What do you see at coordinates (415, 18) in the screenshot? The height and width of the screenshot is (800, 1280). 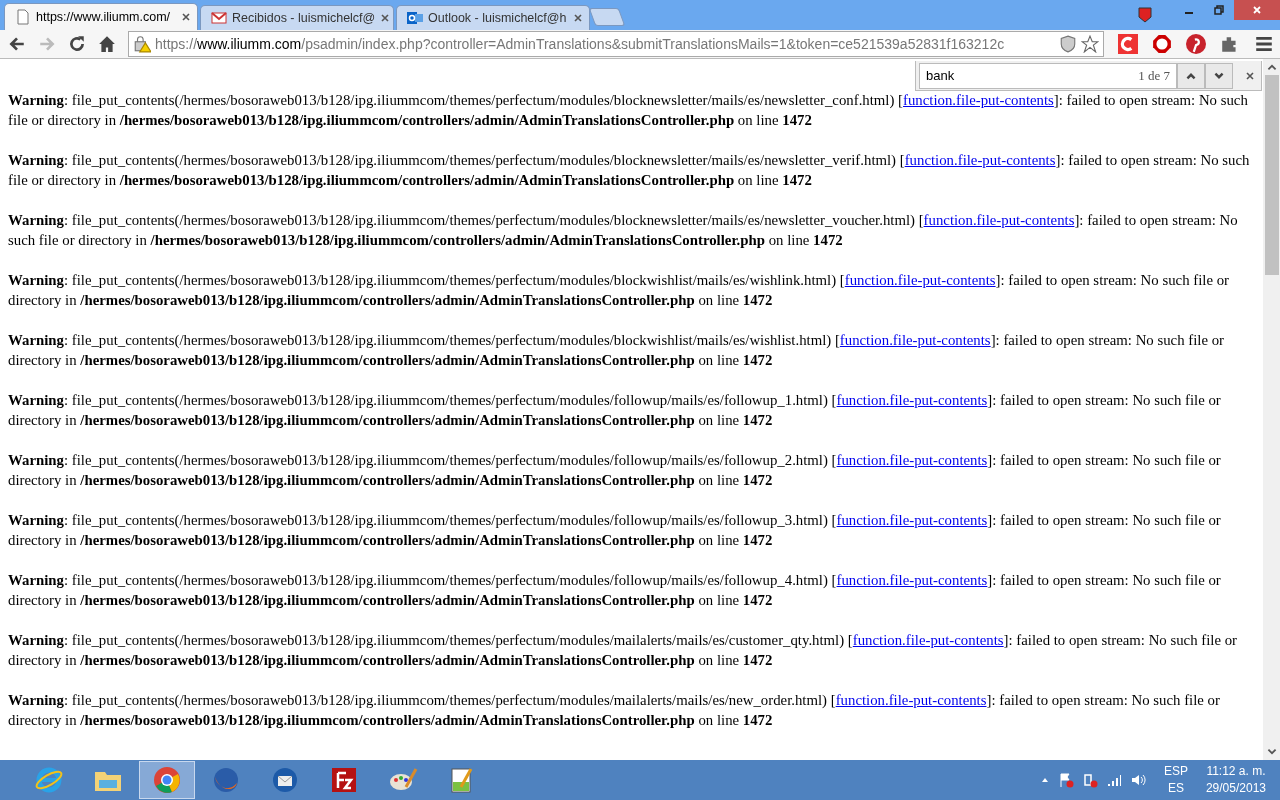 I see `outlook-icon` at bounding box center [415, 18].